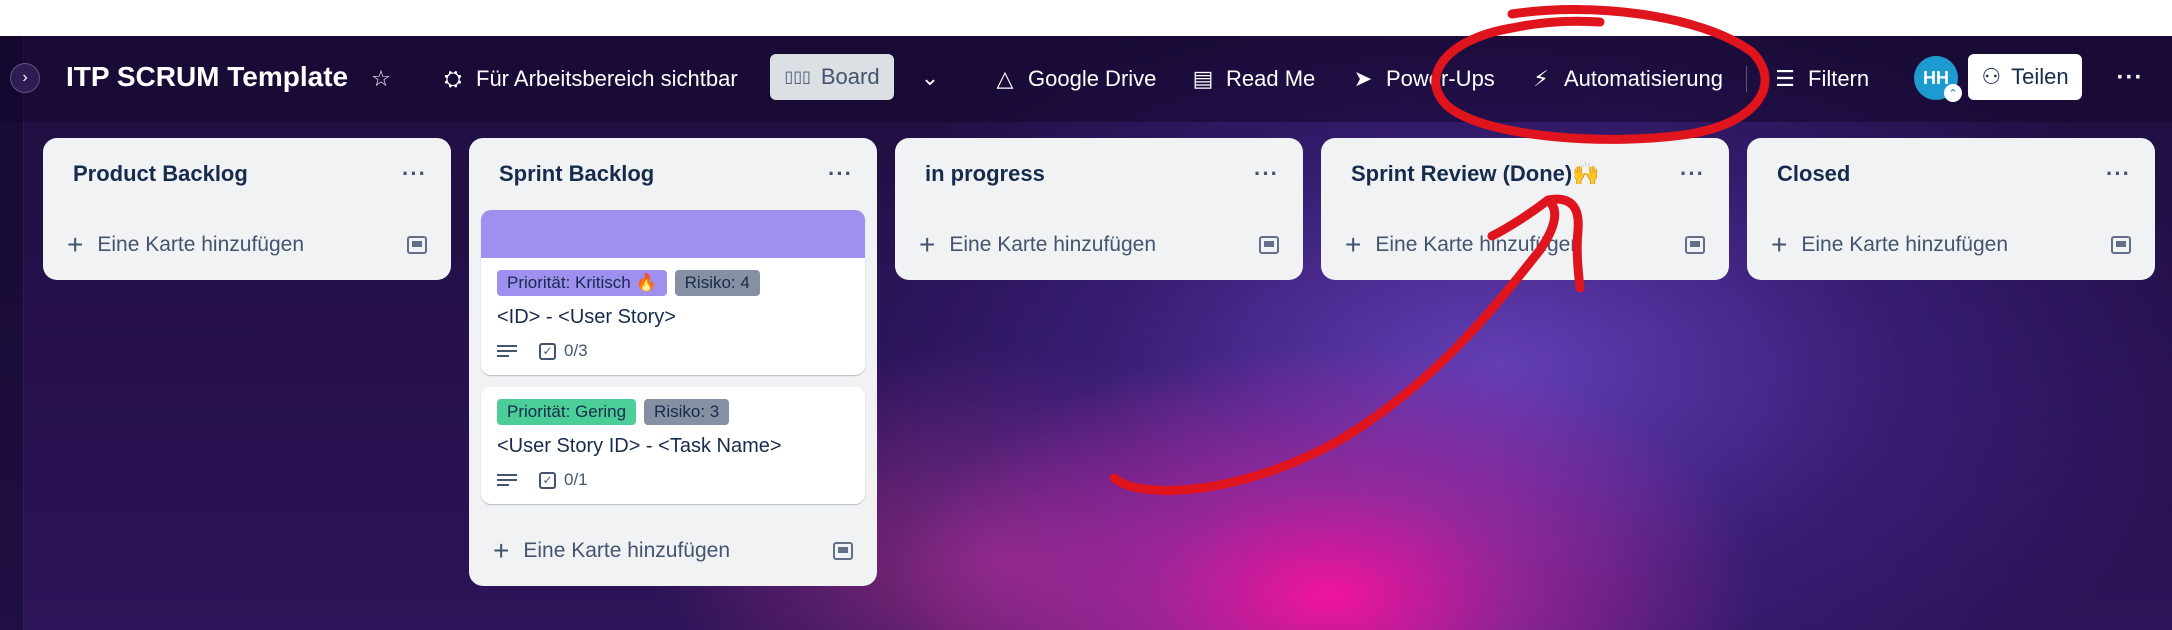  Describe the element at coordinates (567, 412) in the screenshot. I see `label-priority: Priorität: Gering` at that location.